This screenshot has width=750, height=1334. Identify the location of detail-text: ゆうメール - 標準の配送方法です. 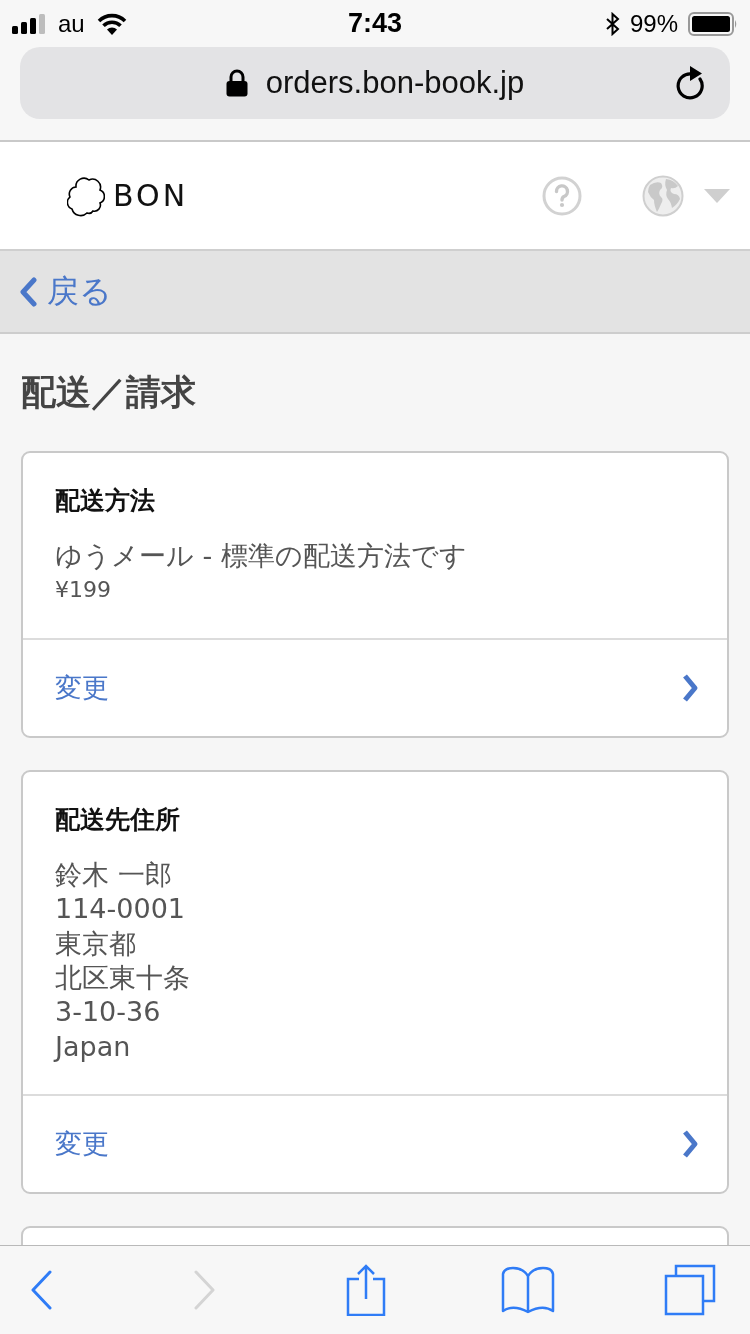
(261, 556).